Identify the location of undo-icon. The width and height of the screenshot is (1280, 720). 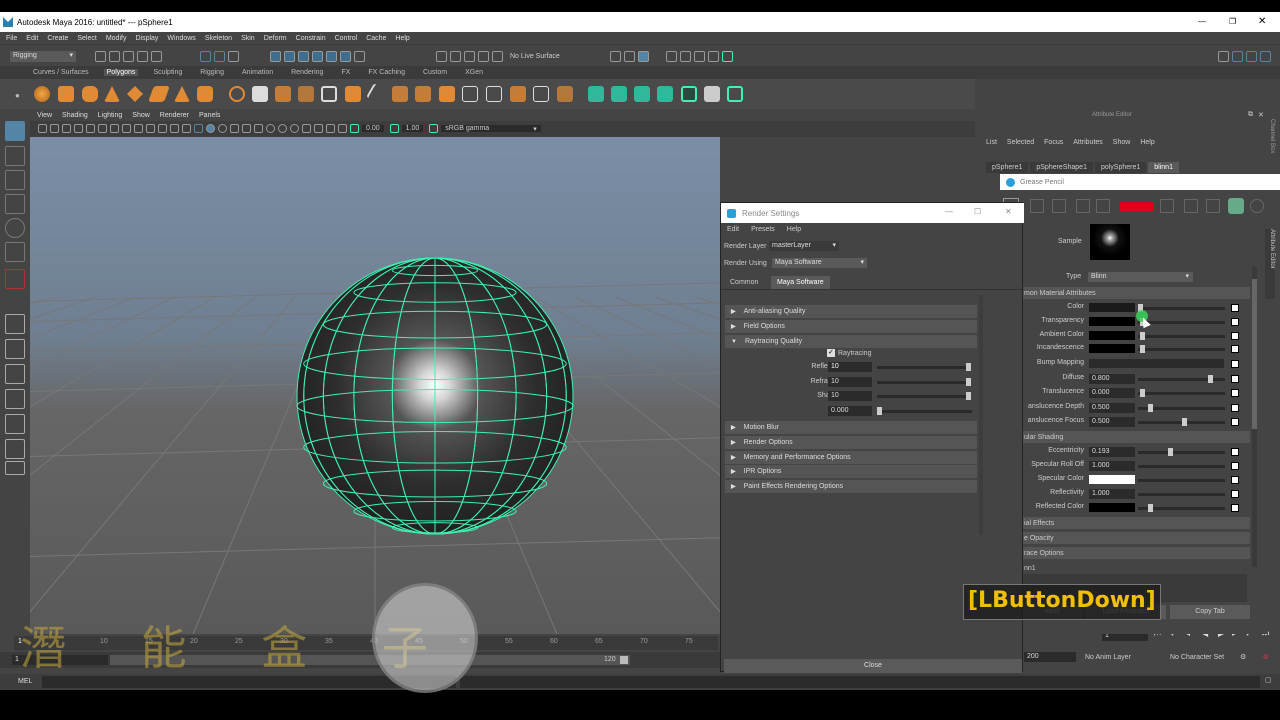
(142, 56).